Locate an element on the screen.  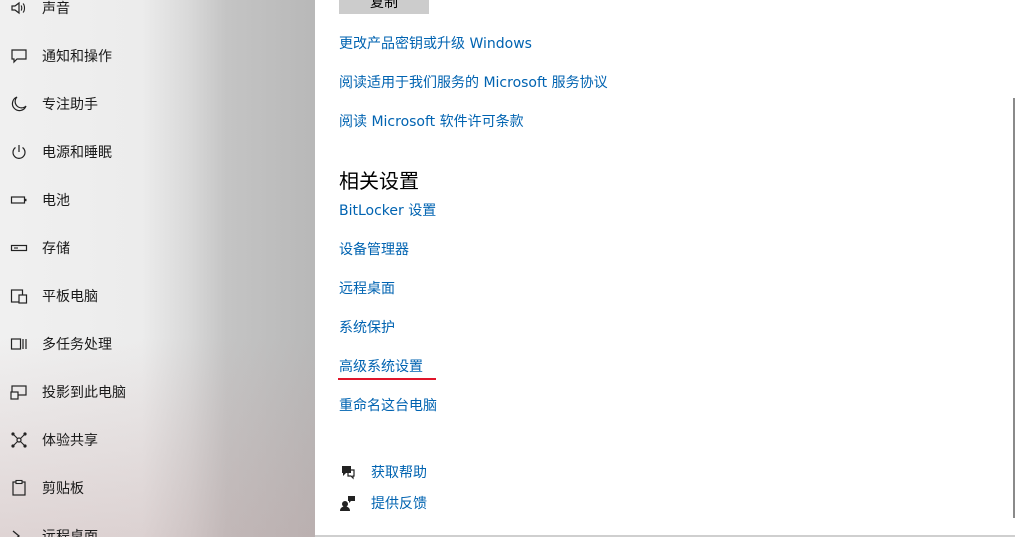
sidebar-item-label: 电池 is located at coordinates (56, 201).